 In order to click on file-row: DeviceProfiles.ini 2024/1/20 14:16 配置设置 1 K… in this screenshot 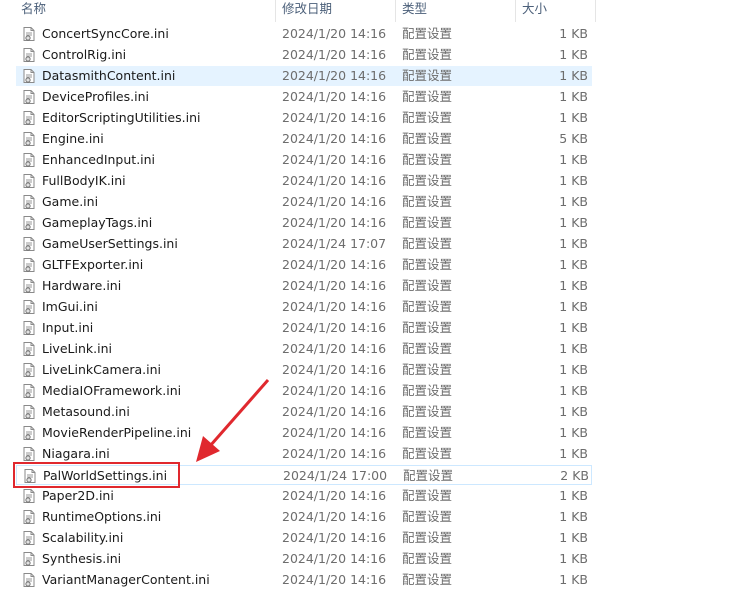, I will do `click(304, 97)`.